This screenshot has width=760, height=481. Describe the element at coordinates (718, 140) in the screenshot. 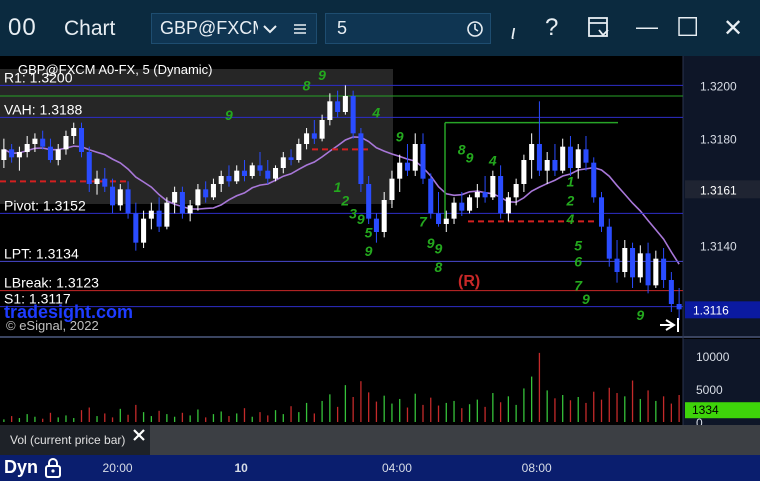

I see `price-tick-label: 1.3180` at that location.